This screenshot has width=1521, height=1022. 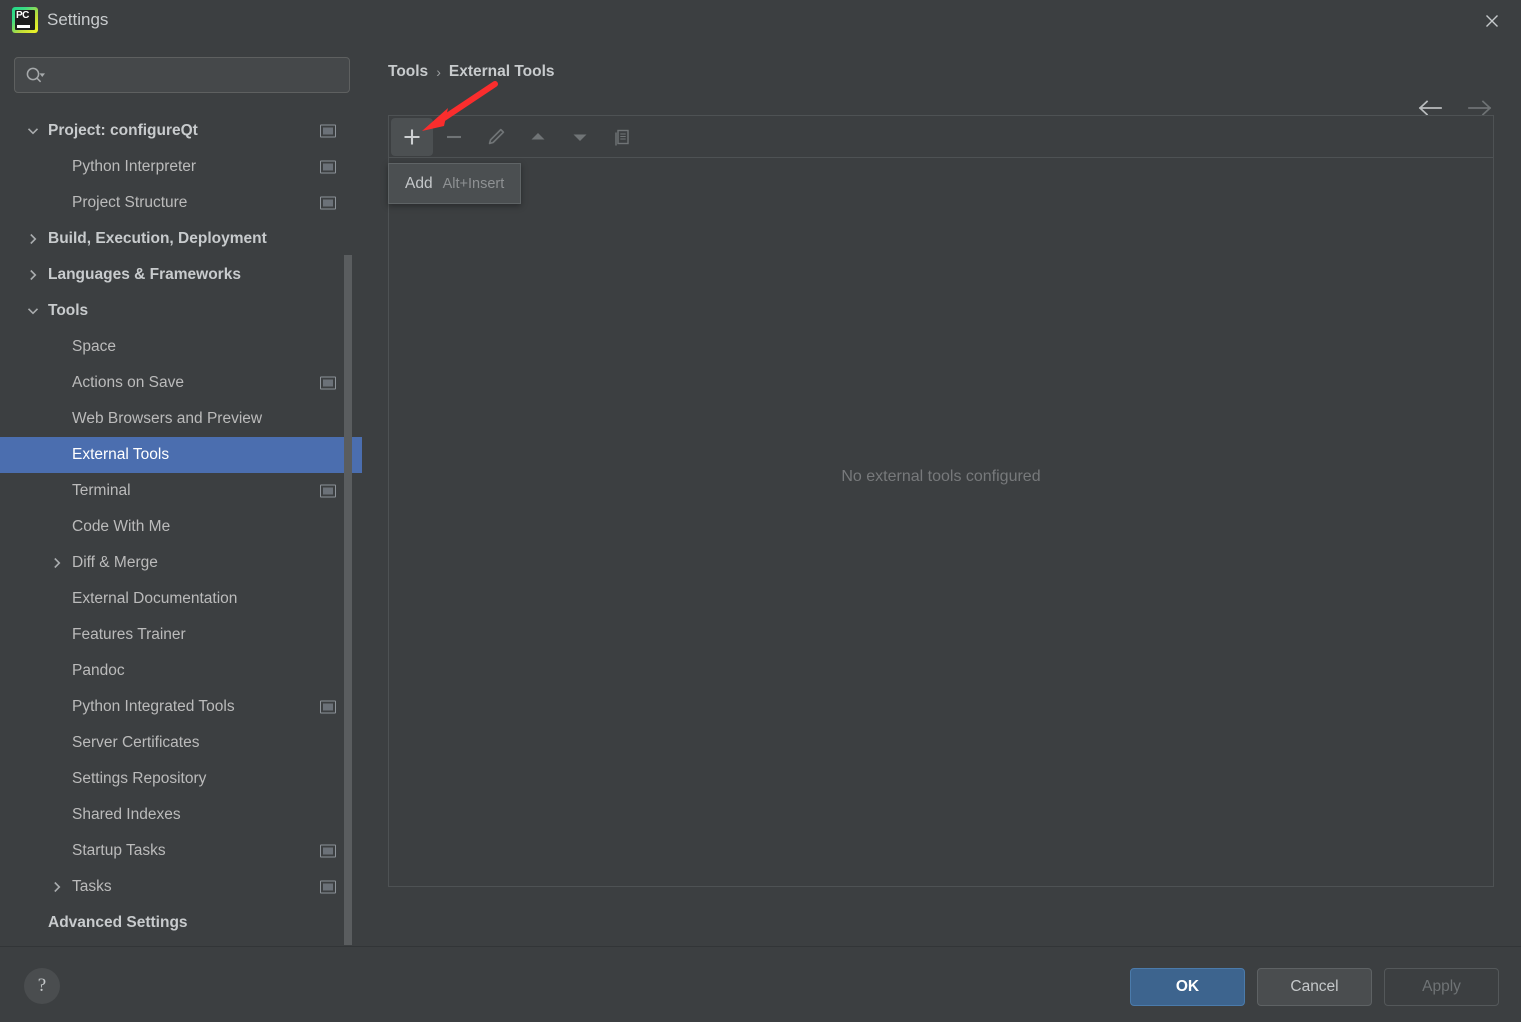 What do you see at coordinates (1441, 987) in the screenshot?
I see `apply-button: Apply` at bounding box center [1441, 987].